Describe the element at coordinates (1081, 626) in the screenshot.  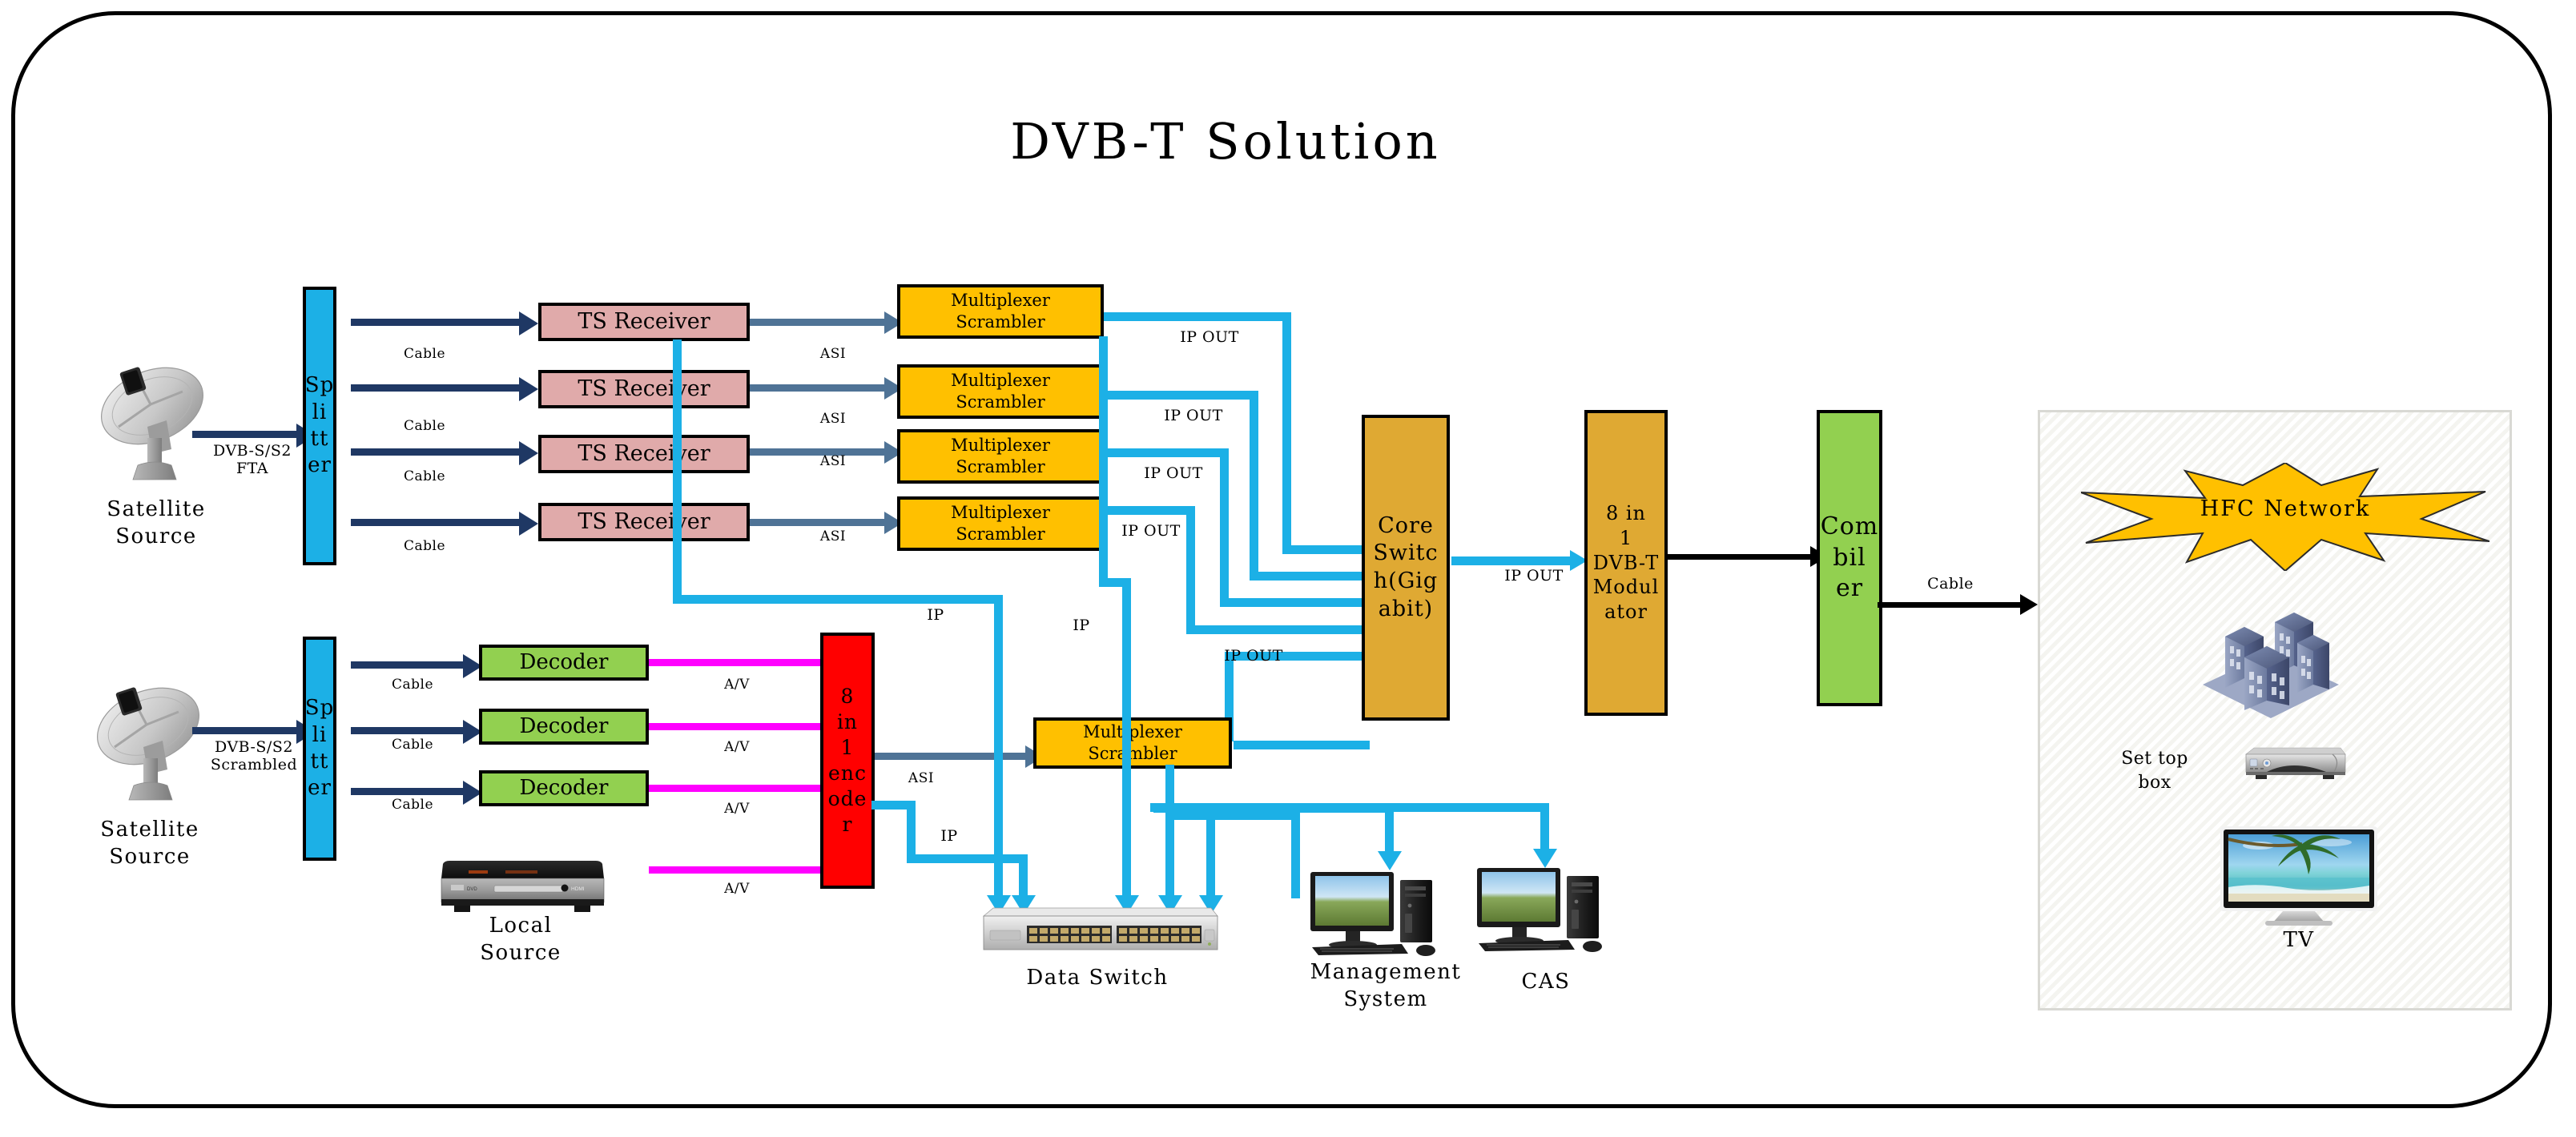
I see `link-label-ip-mux-trunk: IP` at that location.